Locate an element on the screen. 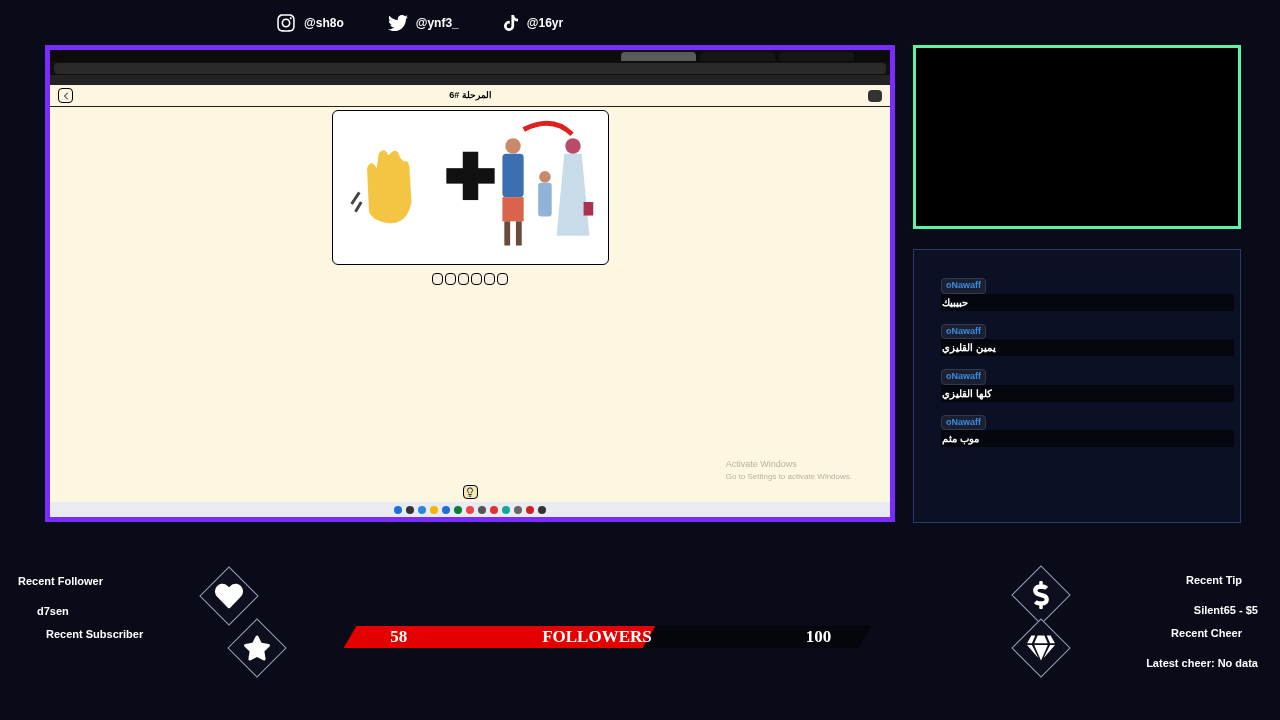 This screenshot has width=1280, height=720. lightbulb-icon is located at coordinates (470, 492).